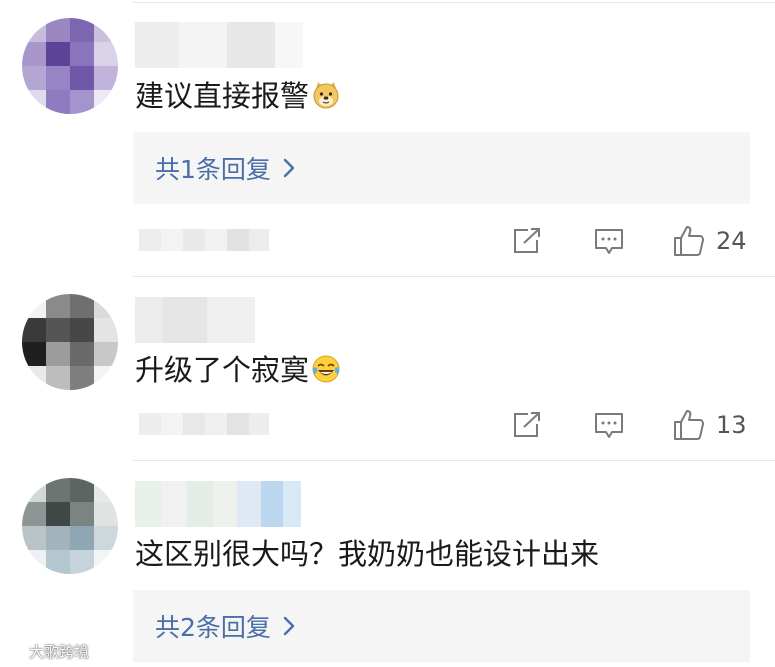 The image size is (775, 667). Describe the element at coordinates (225, 626) in the screenshot. I see `reply-link: 共2条回复` at that location.